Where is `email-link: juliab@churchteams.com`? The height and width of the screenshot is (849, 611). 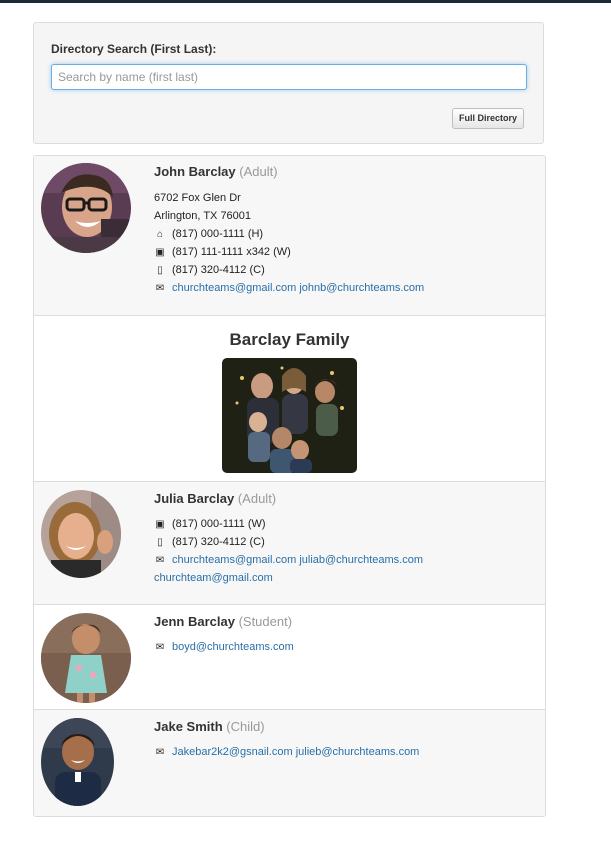
email-link: juliab@churchteams.com is located at coordinates (361, 560).